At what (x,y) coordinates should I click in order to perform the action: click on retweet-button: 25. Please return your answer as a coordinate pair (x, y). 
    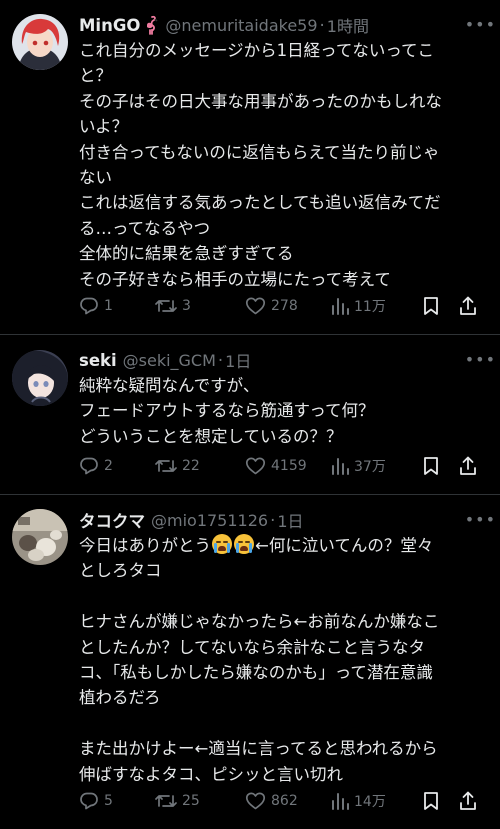
    Looking at the image, I should click on (200, 801).